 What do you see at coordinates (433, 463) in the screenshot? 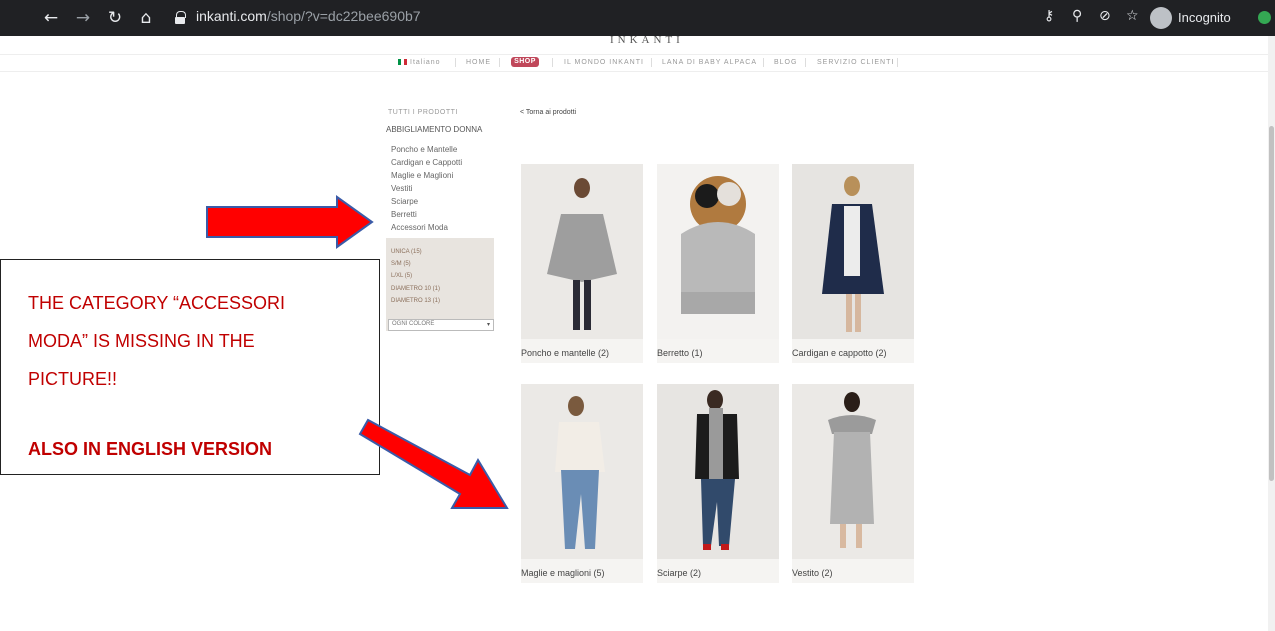
I see `arrow-to-product-grid` at bounding box center [433, 463].